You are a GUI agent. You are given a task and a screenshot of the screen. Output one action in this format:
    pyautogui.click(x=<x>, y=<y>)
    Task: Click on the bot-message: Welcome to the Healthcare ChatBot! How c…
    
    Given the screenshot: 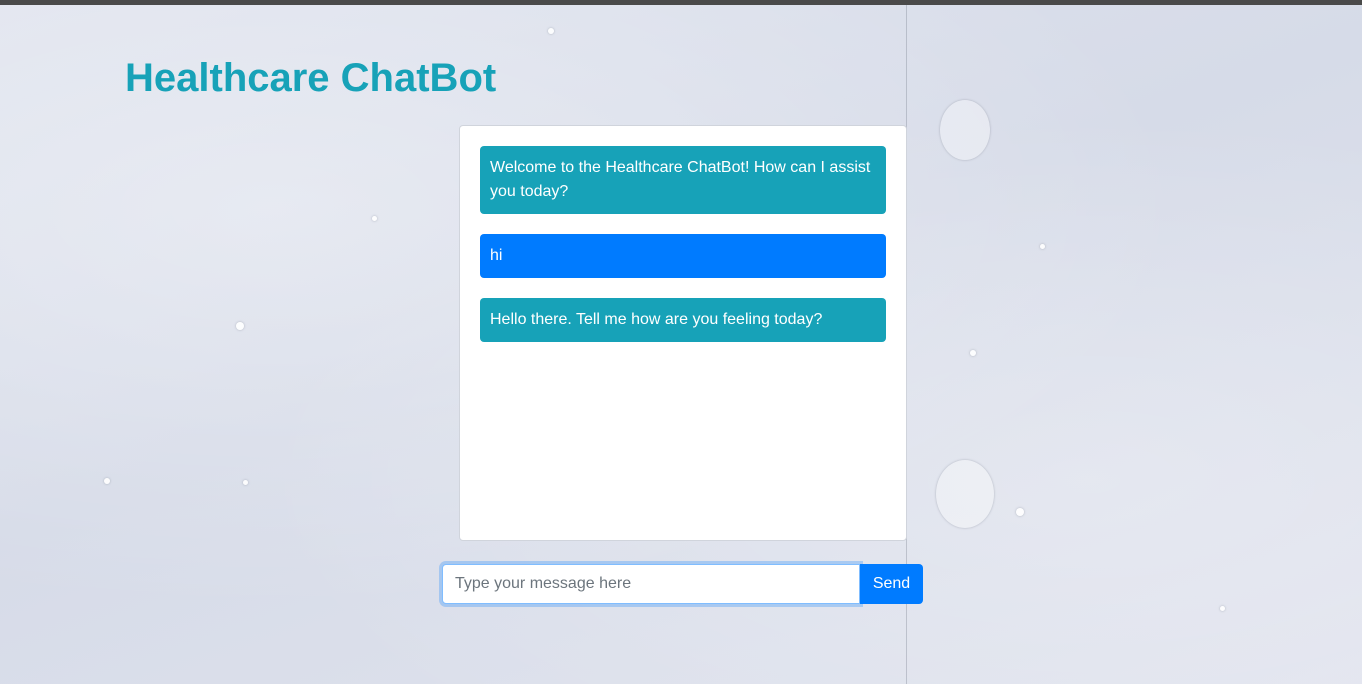 What is the action you would take?
    pyautogui.click(x=683, y=180)
    